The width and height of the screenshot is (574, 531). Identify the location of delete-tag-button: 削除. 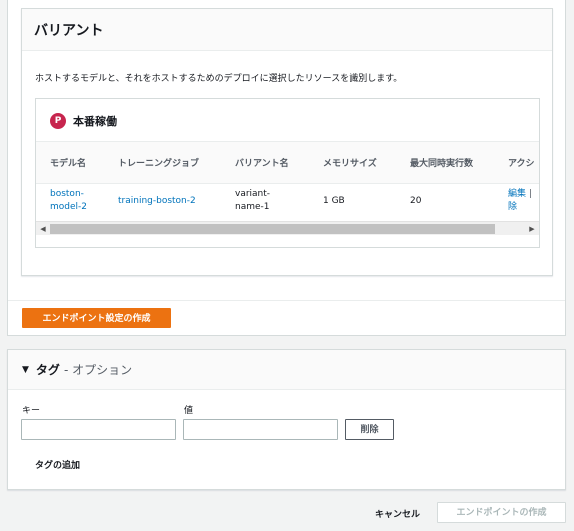
(369, 429).